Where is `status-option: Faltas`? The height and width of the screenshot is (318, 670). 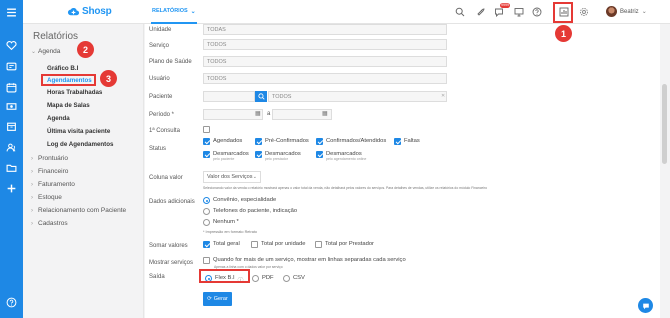 status-option: Faltas is located at coordinates (407, 141).